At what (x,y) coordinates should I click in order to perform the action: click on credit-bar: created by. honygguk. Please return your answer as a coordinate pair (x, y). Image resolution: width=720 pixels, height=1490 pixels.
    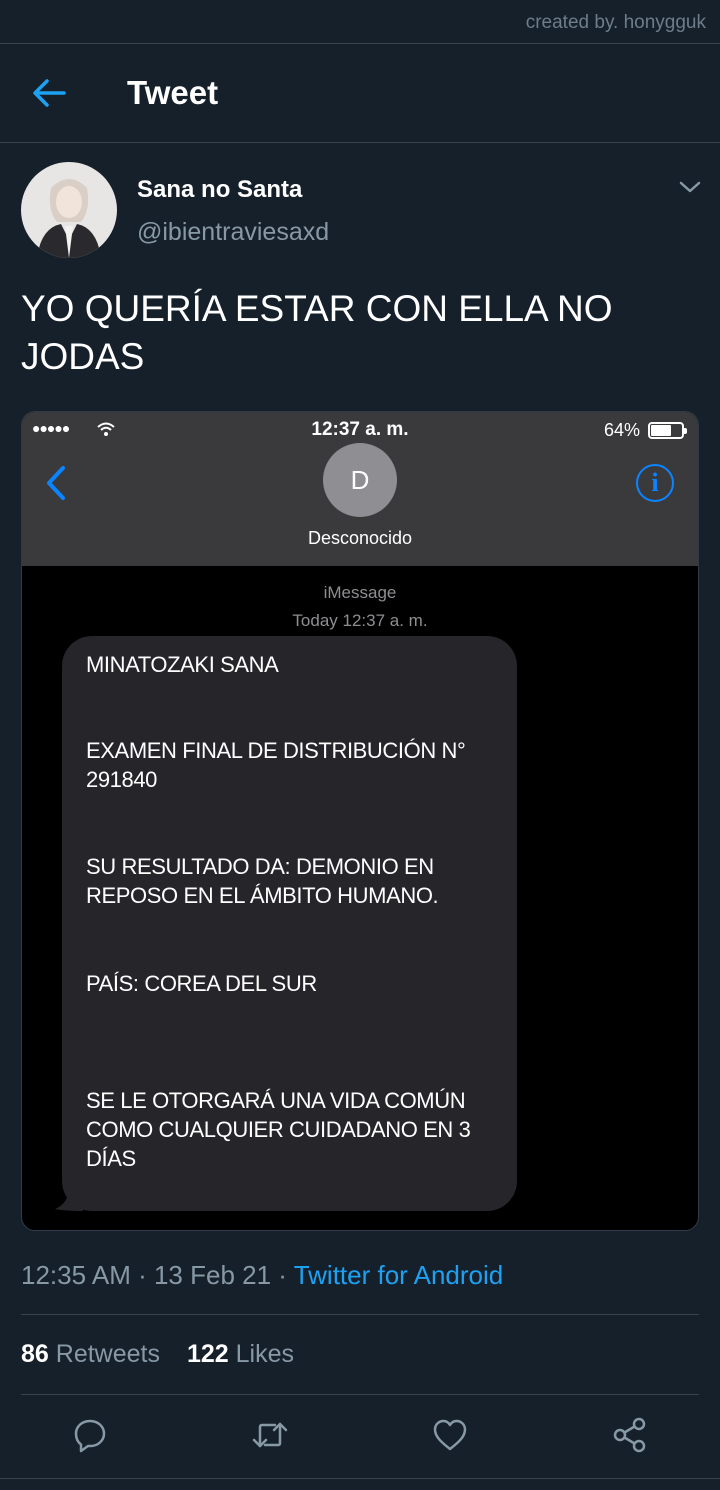
    Looking at the image, I should click on (360, 22).